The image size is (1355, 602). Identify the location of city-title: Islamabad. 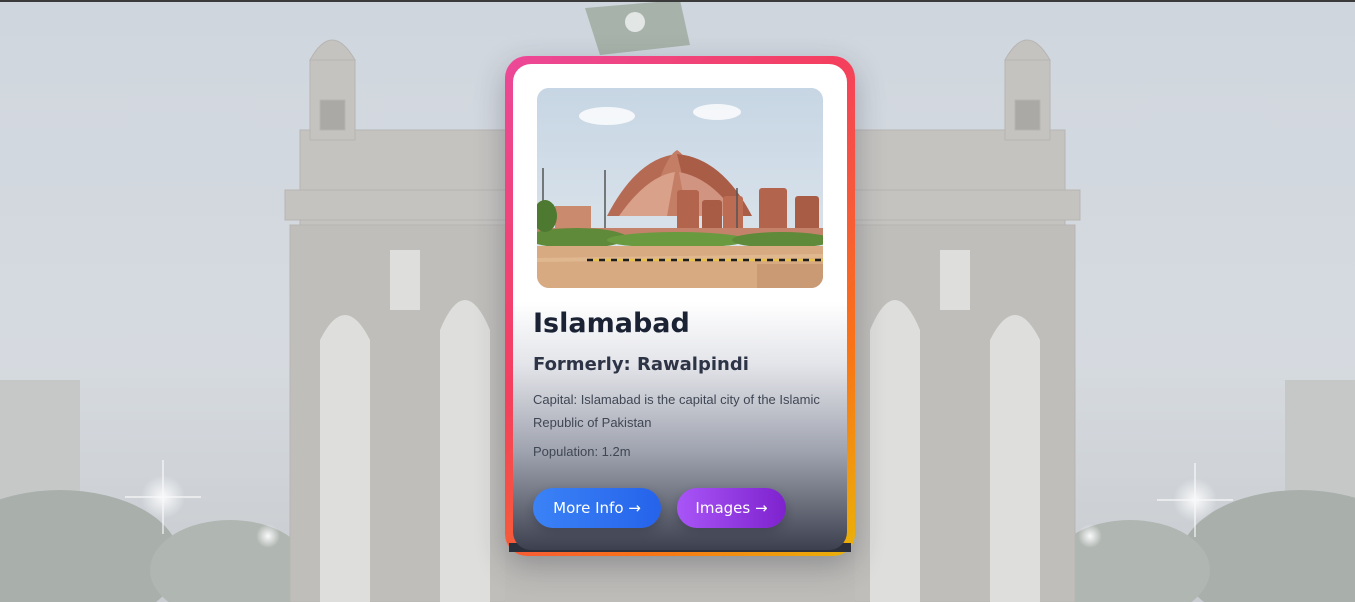
(611, 323).